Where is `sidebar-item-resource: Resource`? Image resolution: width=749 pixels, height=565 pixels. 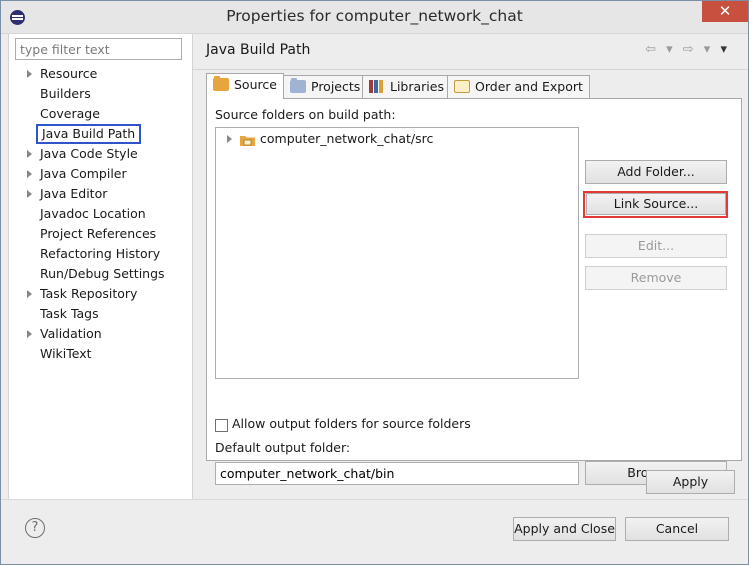
sidebar-item-resource: Resource is located at coordinates (99, 74).